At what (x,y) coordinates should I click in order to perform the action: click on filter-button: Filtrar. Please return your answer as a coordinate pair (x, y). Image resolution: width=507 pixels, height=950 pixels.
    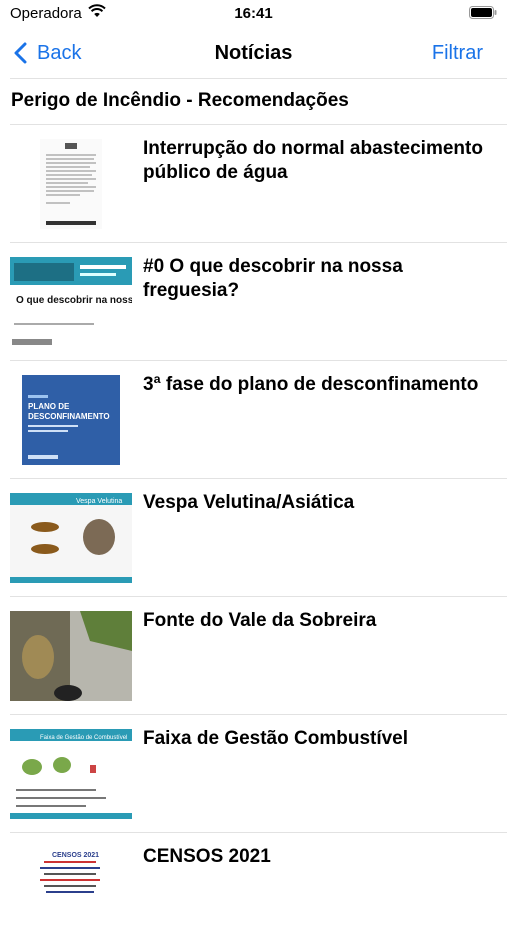
    Looking at the image, I should click on (457, 53).